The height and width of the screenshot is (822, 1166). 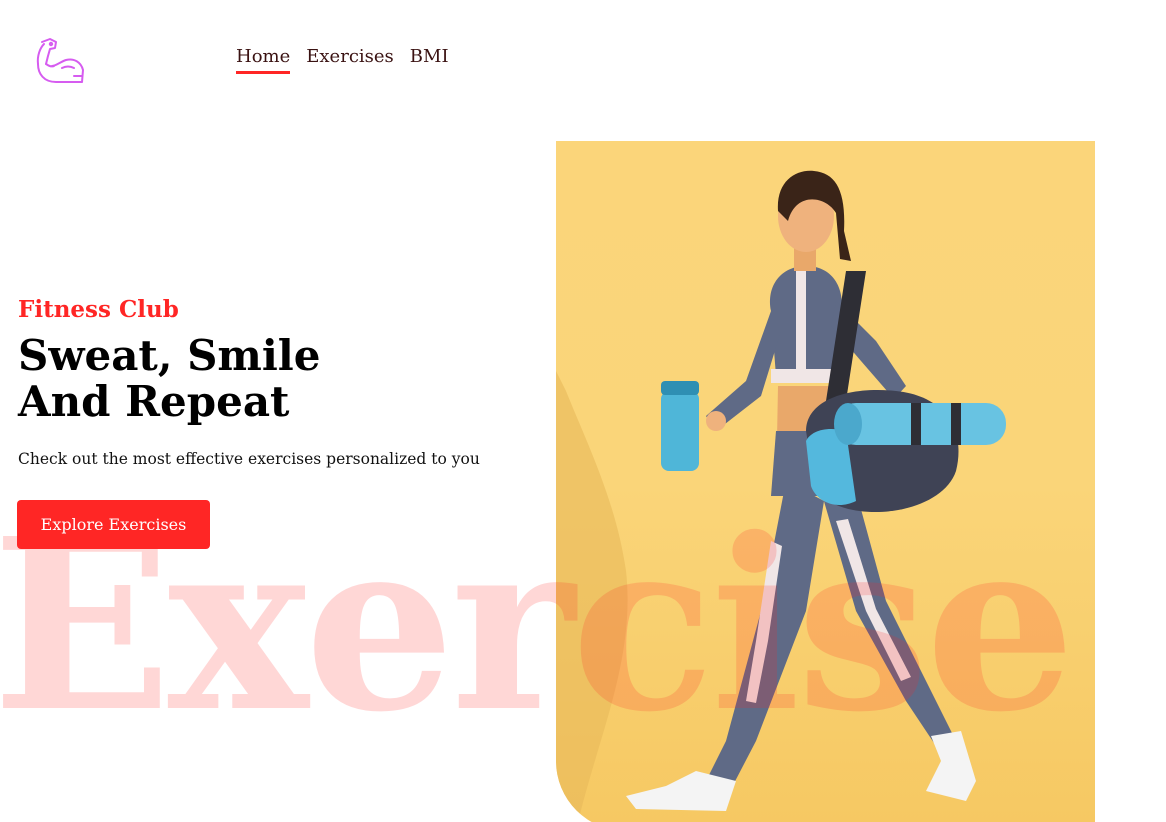 I want to click on navbar: Home Exercises BMI, so click(x=583, y=60).